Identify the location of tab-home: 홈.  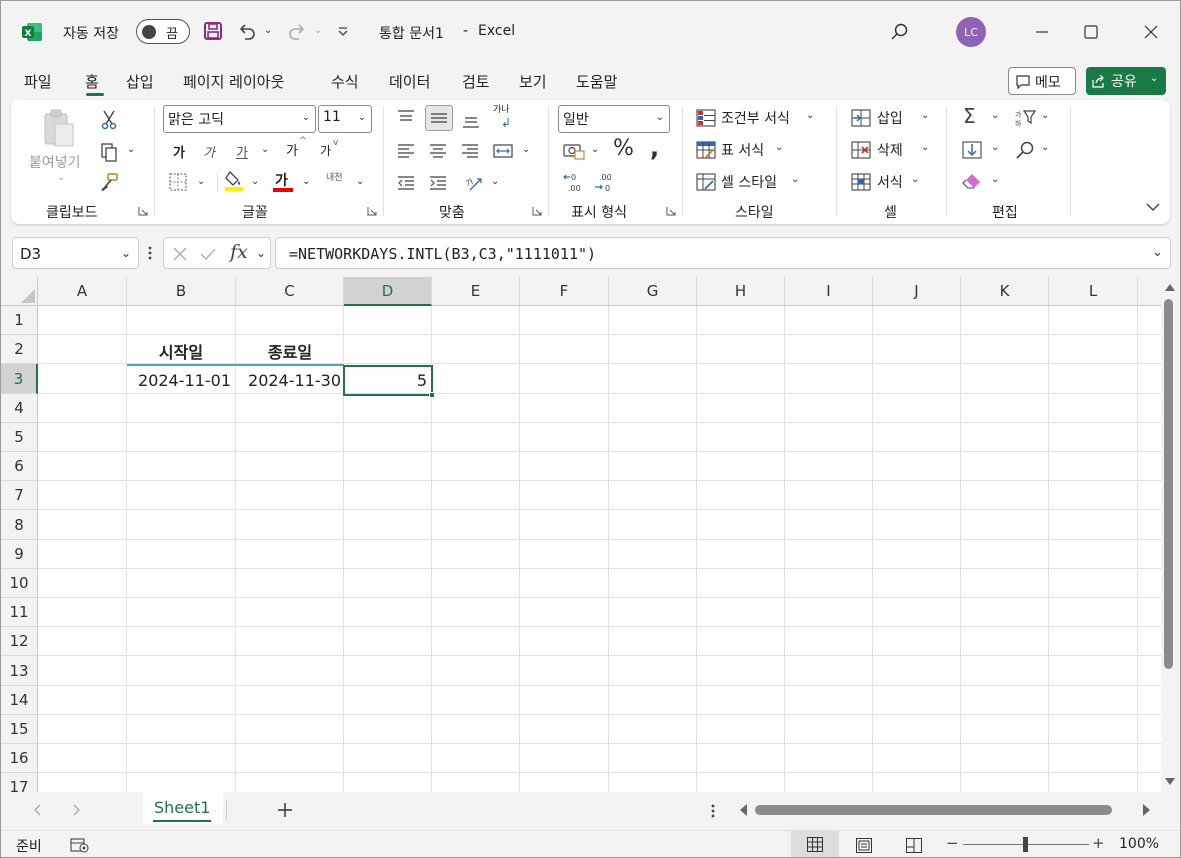
(92, 81).